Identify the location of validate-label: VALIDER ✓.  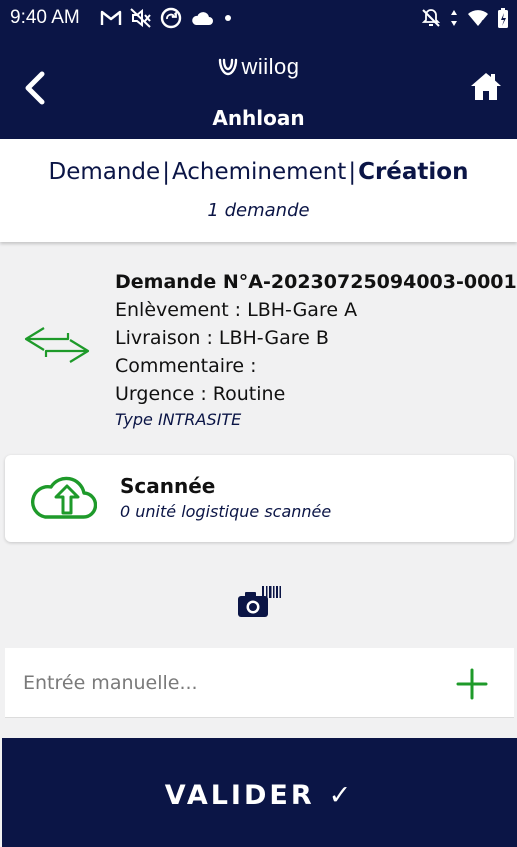
(259, 795).